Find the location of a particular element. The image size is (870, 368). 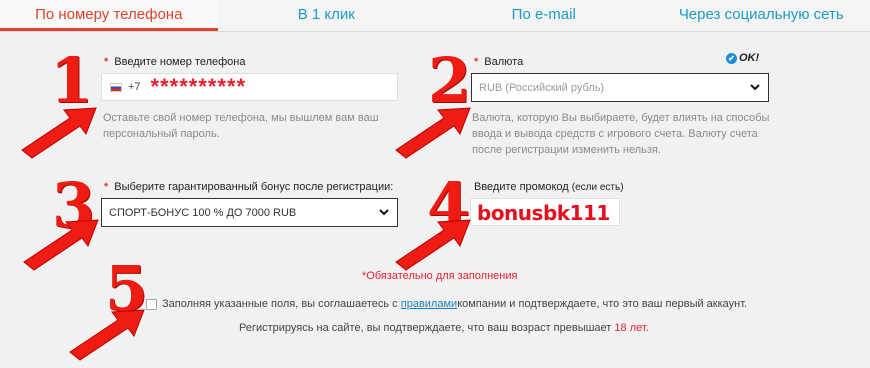

currency-label-text: Валюта is located at coordinates (504, 62).